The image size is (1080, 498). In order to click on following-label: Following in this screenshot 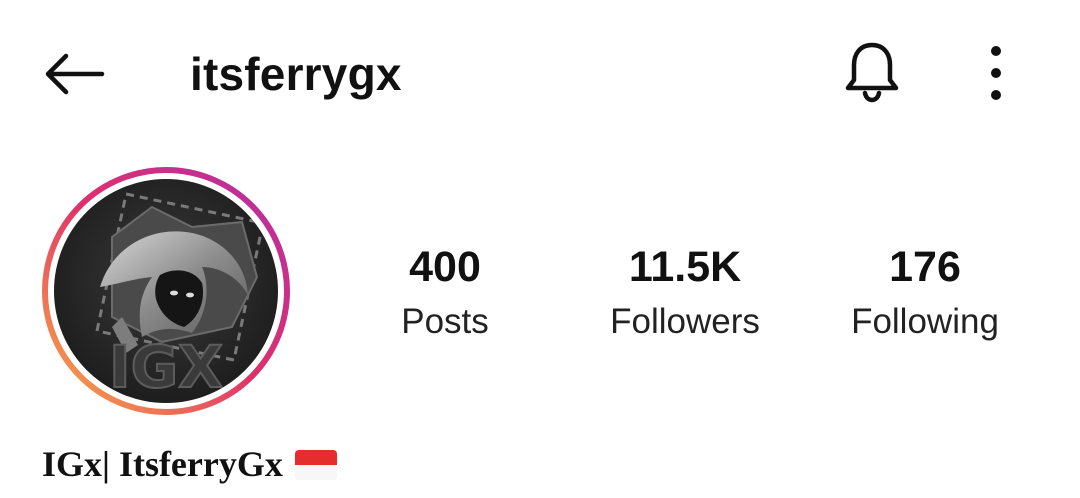, I will do `click(925, 321)`.